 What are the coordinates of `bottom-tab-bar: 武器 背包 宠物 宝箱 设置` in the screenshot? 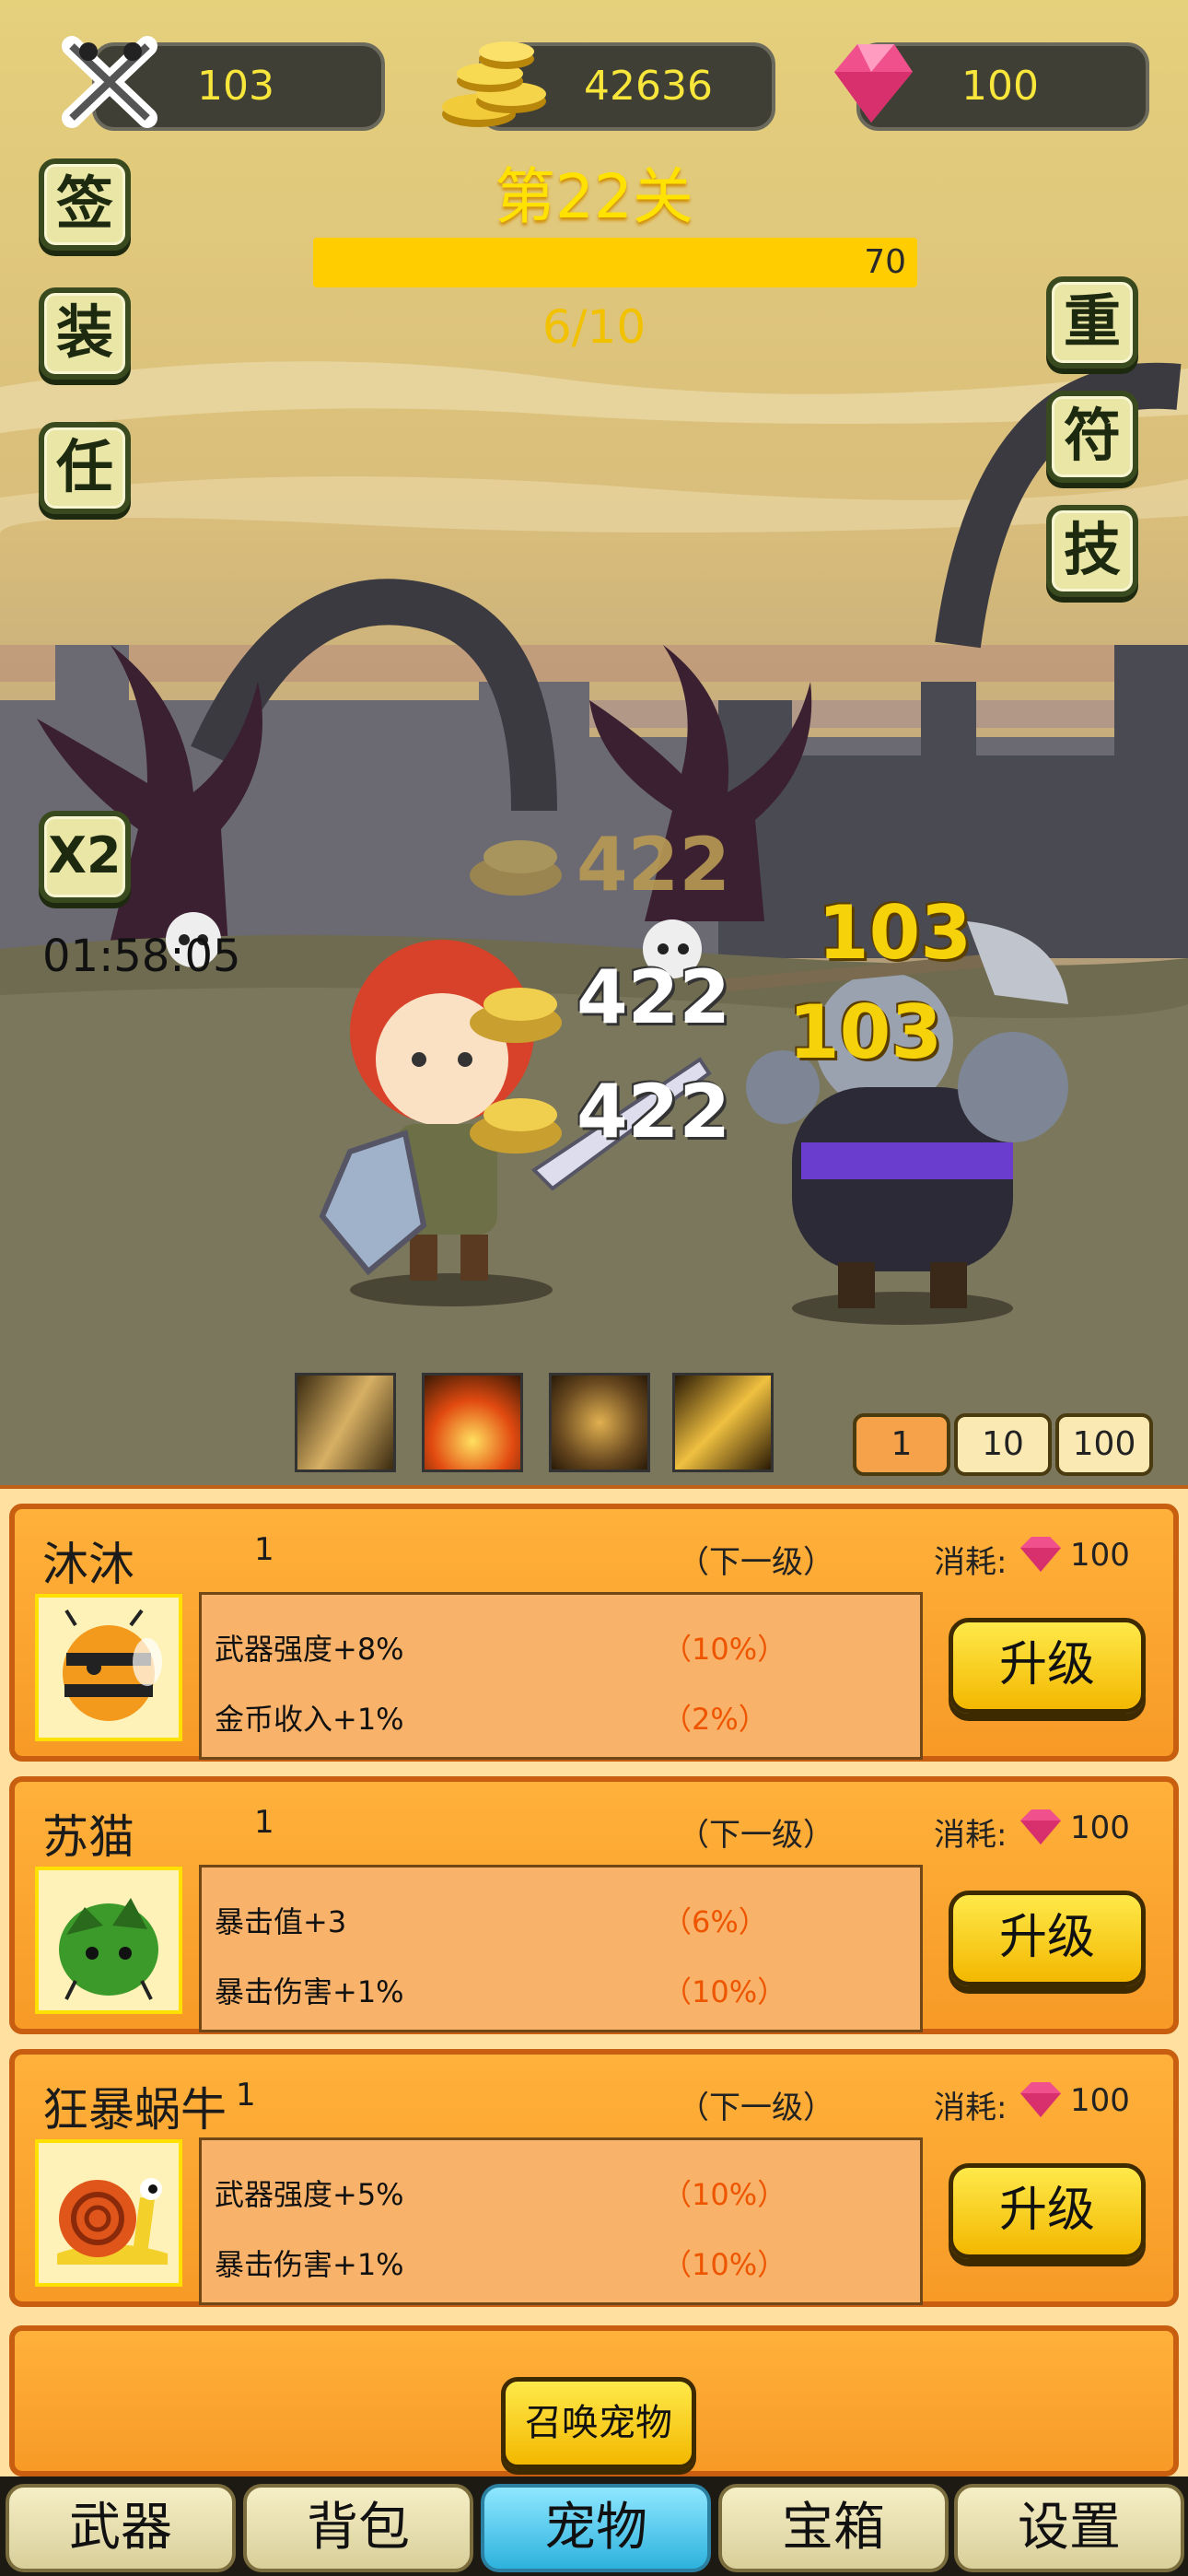 It's located at (594, 2526).